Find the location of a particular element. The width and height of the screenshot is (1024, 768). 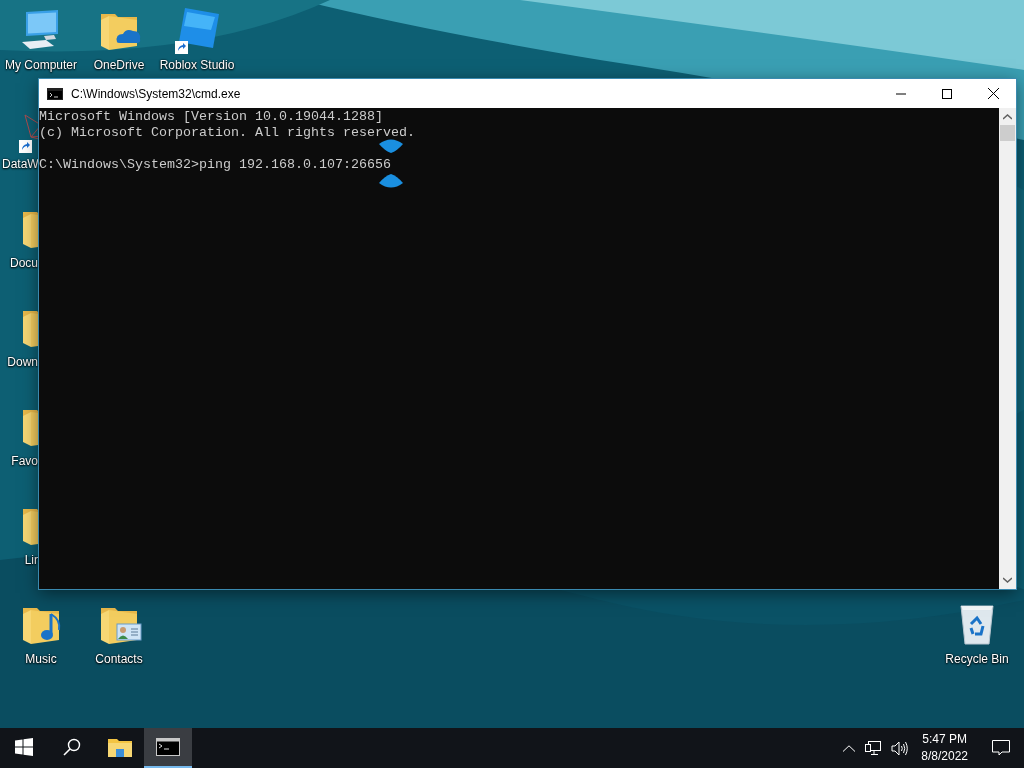

close-icon is located at coordinates (993, 93).